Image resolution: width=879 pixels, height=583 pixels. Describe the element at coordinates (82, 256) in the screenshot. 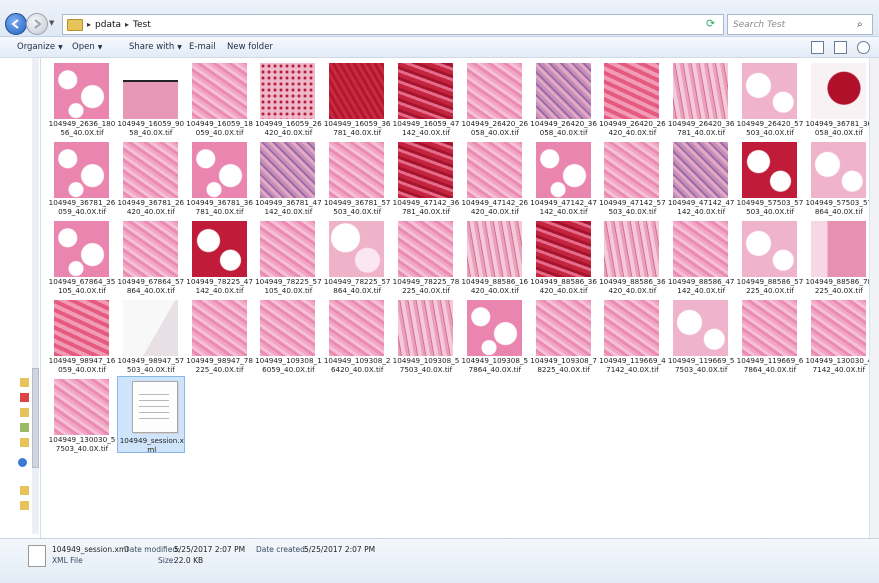

I see `image-file-item: 104949_67864_35105_40.0X.tif` at that location.